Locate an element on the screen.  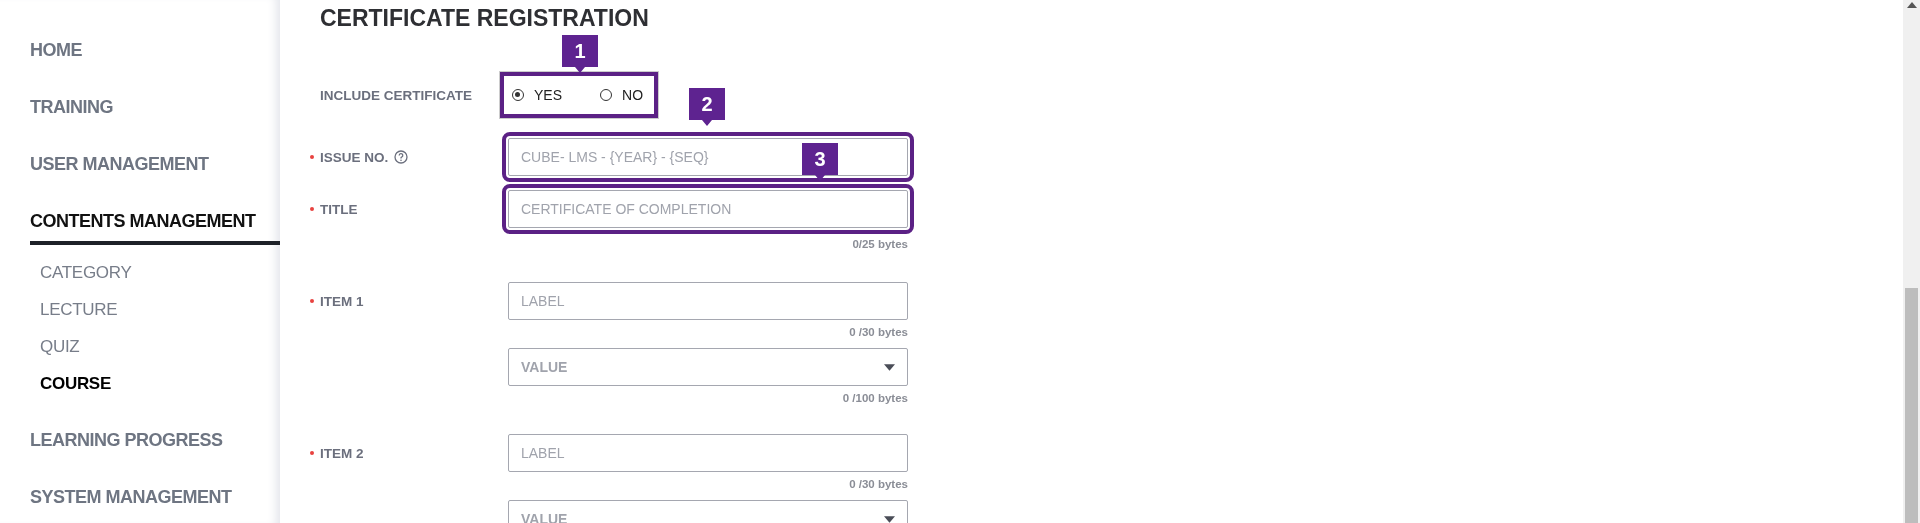
field-label: ISSUE NO. is located at coordinates (354, 157).